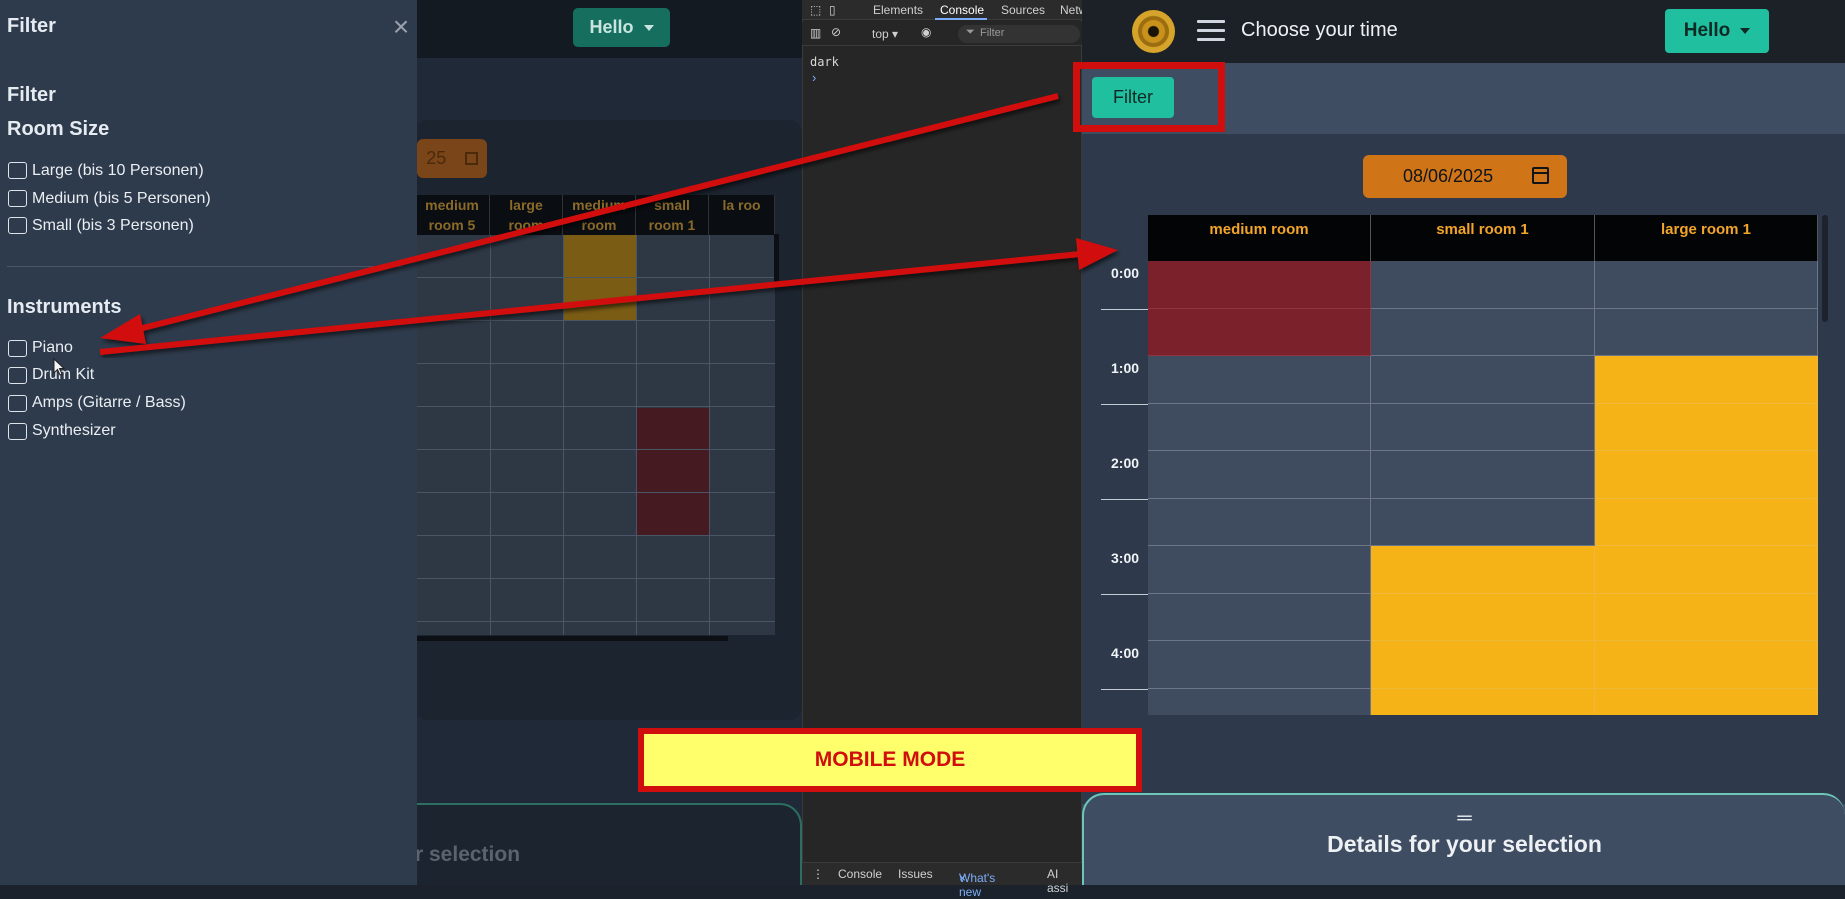 The image size is (1845, 899). What do you see at coordinates (1153, 31) in the screenshot?
I see `vinyl-record-logo-icon` at bounding box center [1153, 31].